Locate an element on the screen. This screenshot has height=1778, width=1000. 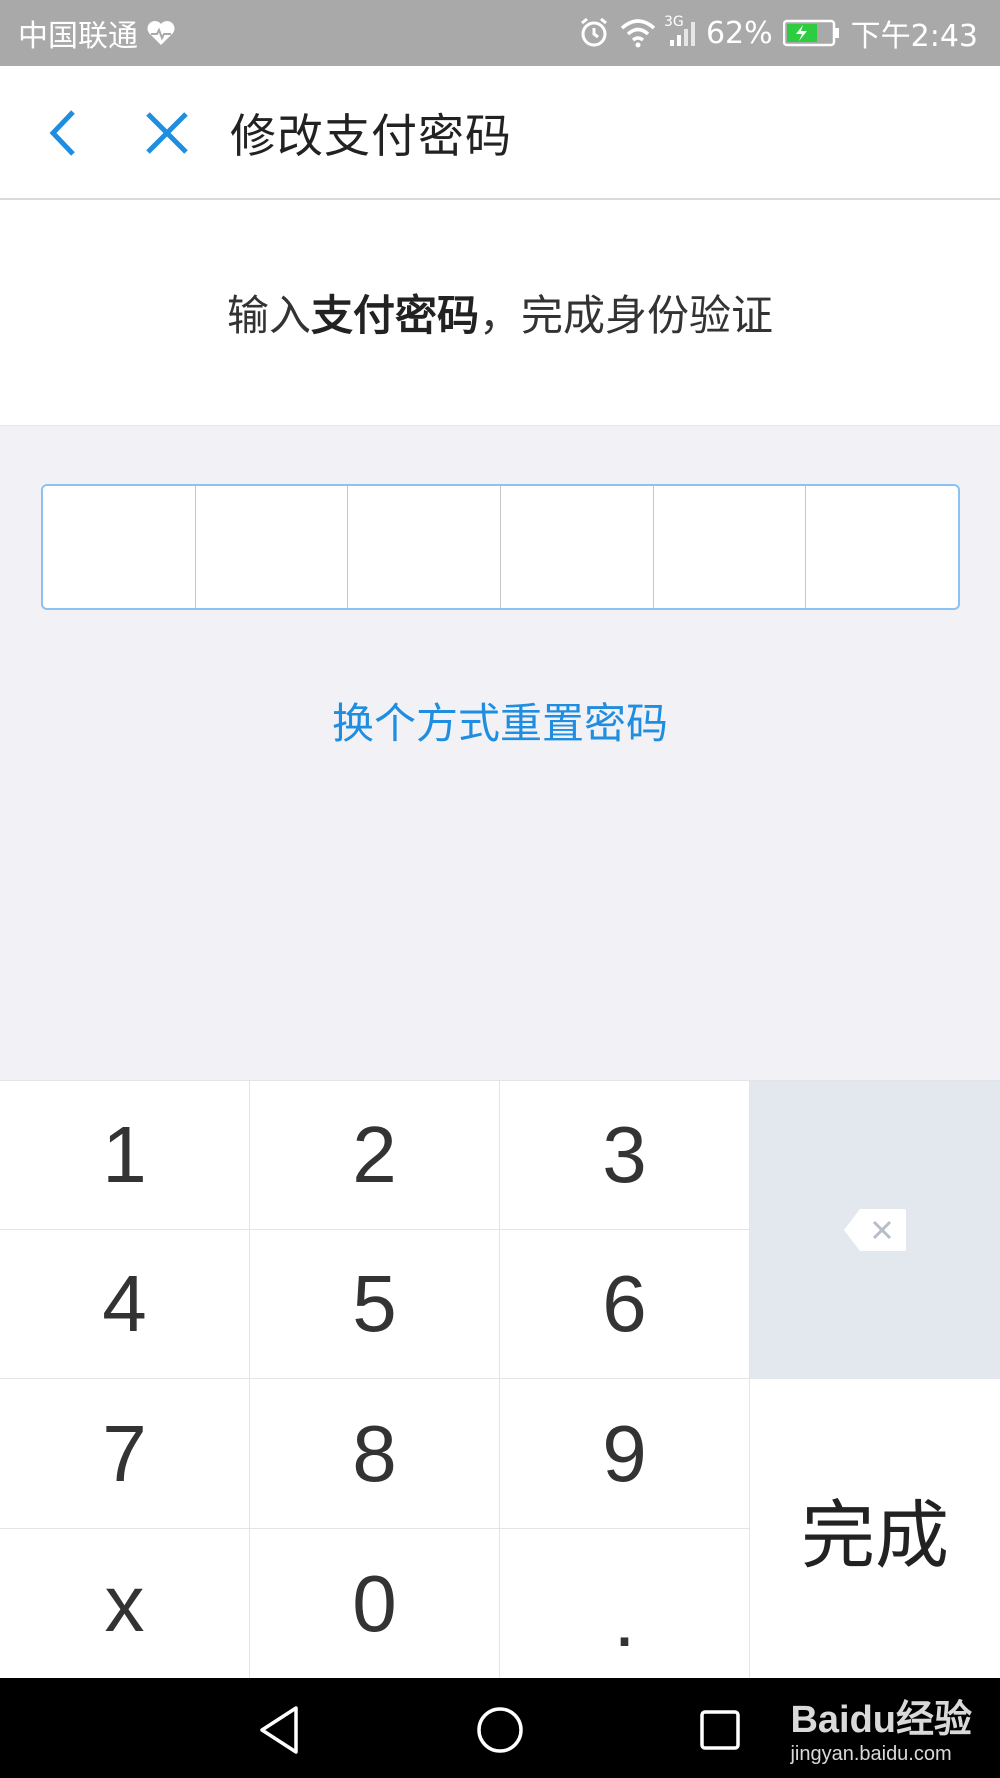
nav-back-button is located at coordinates (280, 1730).